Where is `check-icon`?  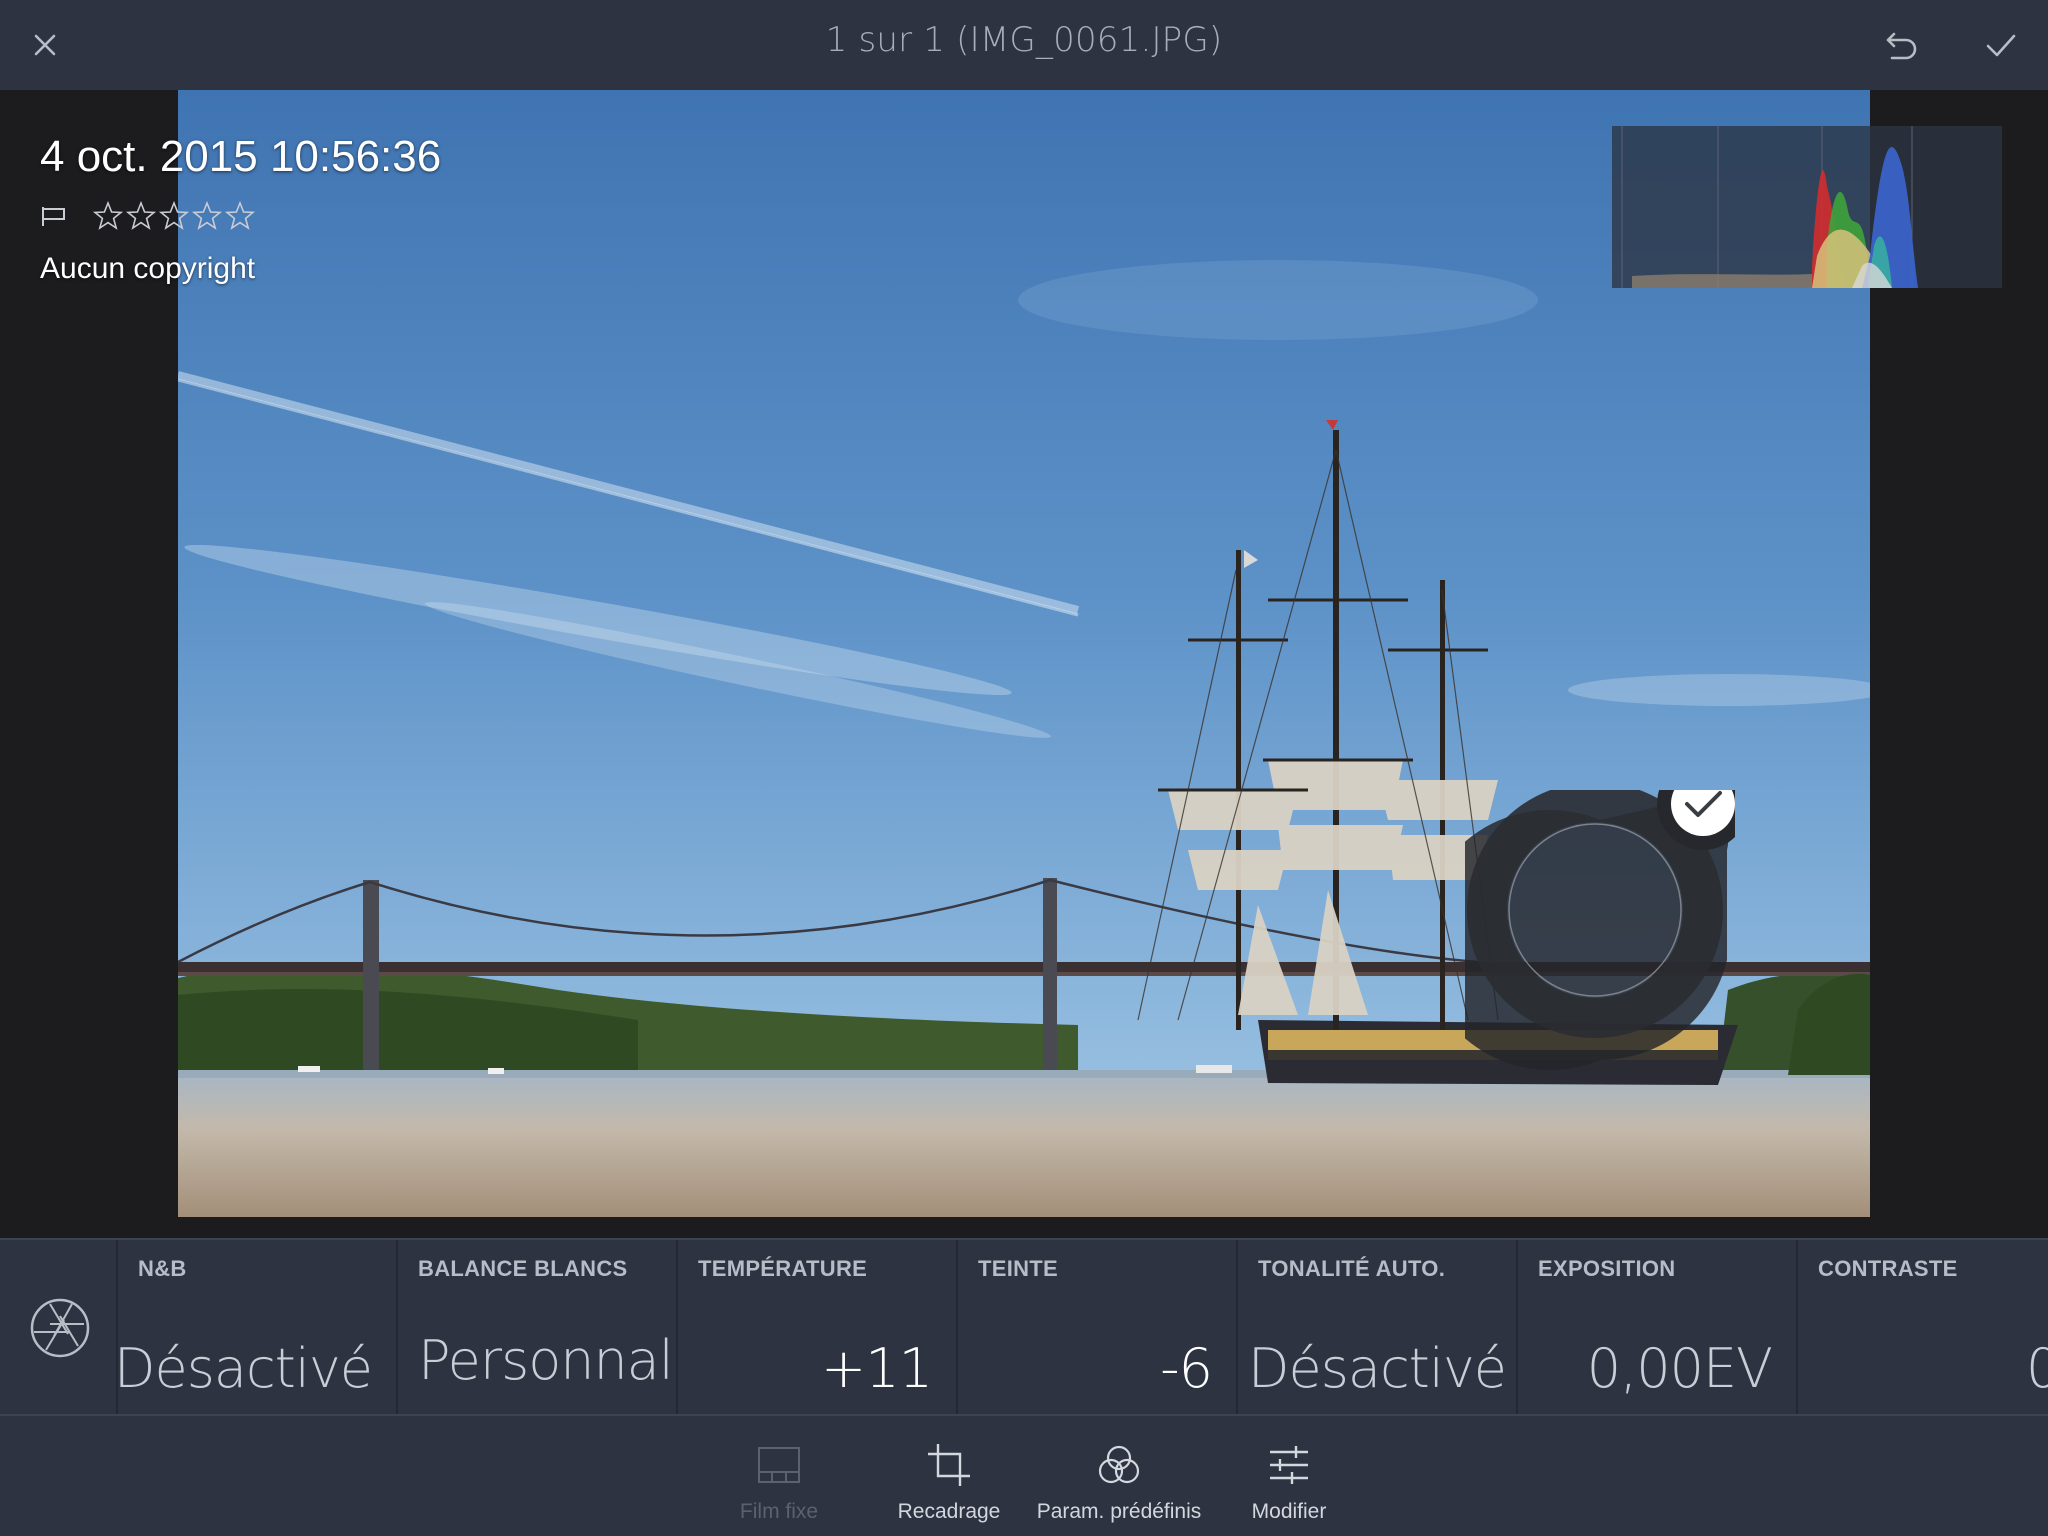
check-icon is located at coordinates (2001, 45).